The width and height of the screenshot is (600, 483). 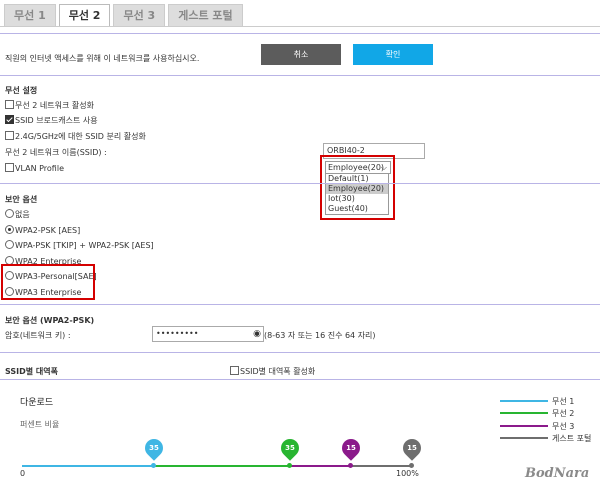 What do you see at coordinates (50, 320) in the screenshot?
I see `security-psk-title: 보안 옵션 (WPA2-PSK)` at bounding box center [50, 320].